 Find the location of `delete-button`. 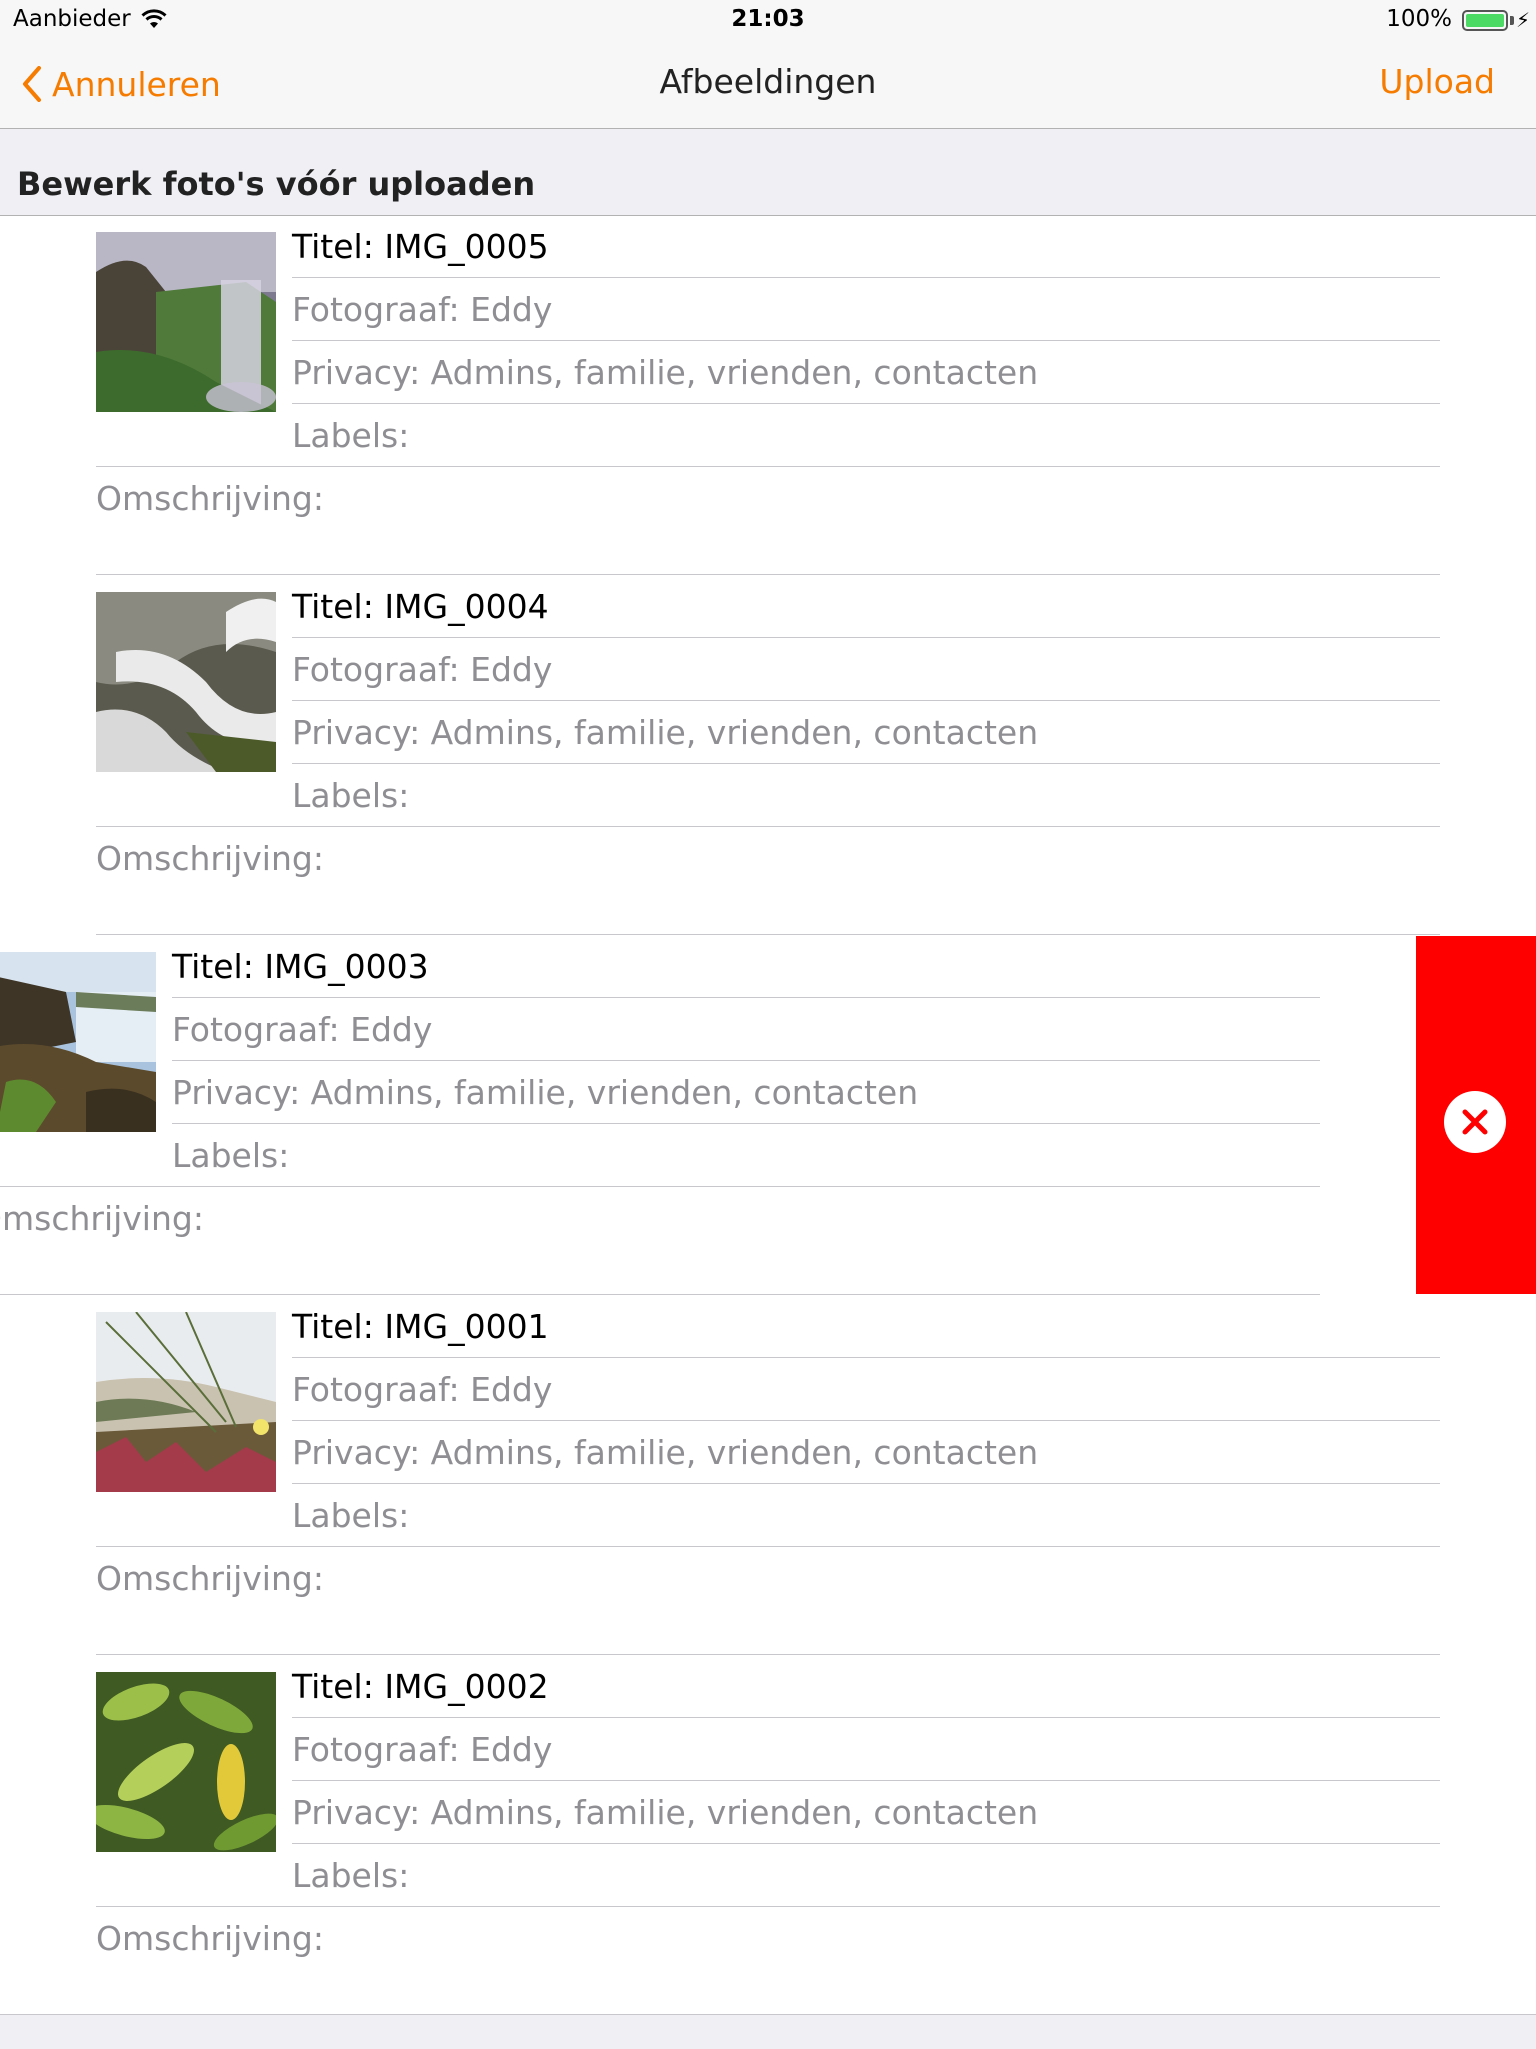

delete-button is located at coordinates (1476, 1115).